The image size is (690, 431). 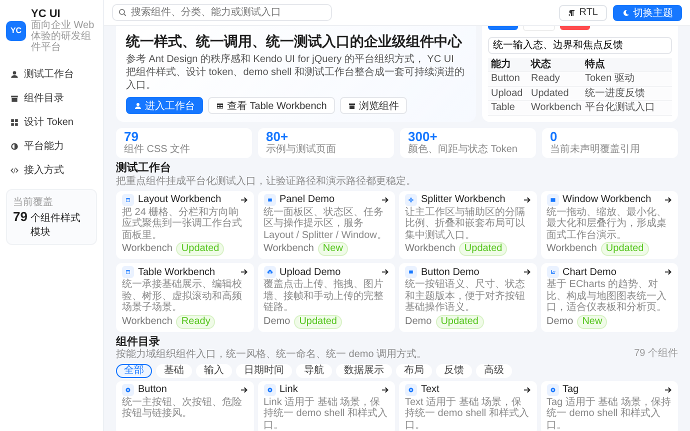 I want to click on filter-chip: 反馈, so click(x=454, y=371).